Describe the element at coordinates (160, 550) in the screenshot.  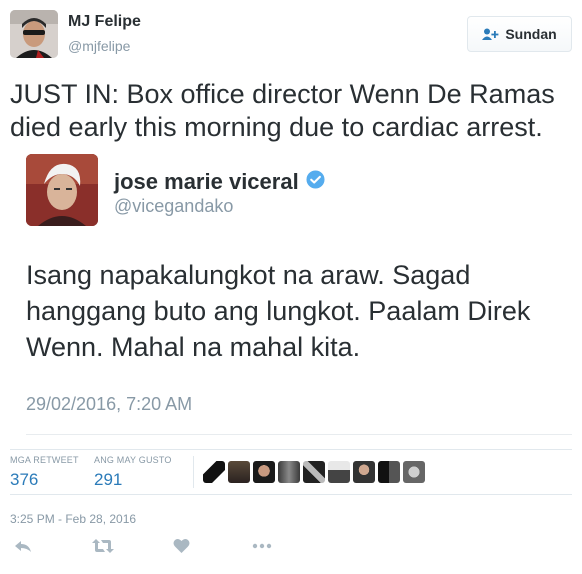
I see `tweet-actions` at that location.